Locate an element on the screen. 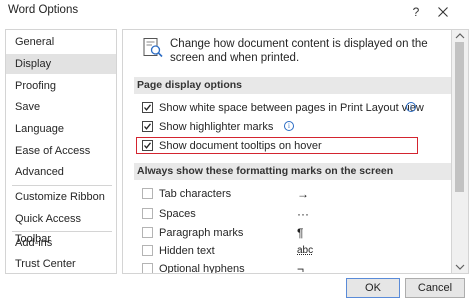  sidebar-item-display: Display is located at coordinates (61, 64).